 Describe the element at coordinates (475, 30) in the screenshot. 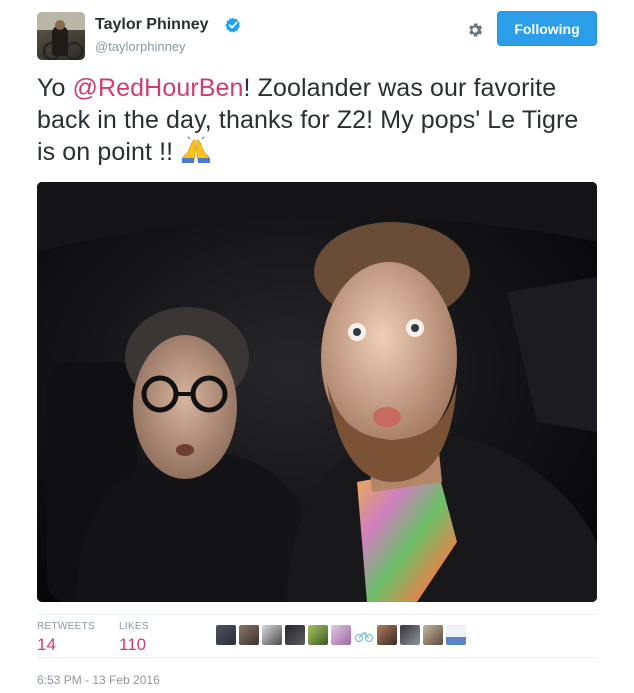

I see `gear-icon` at that location.